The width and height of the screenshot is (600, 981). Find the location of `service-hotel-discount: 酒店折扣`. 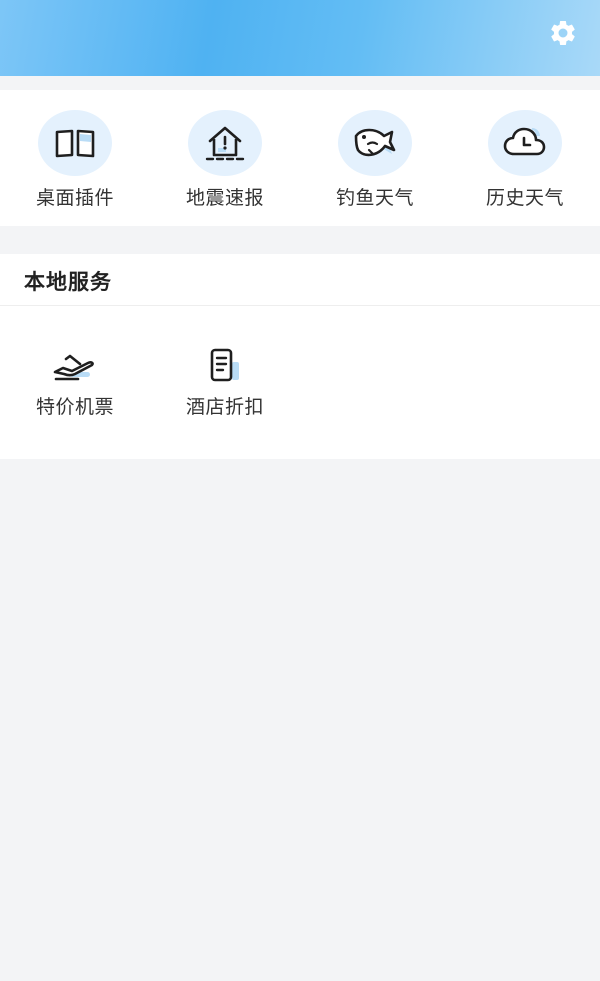

service-hotel-discount: 酒店折扣 is located at coordinates (225, 381).